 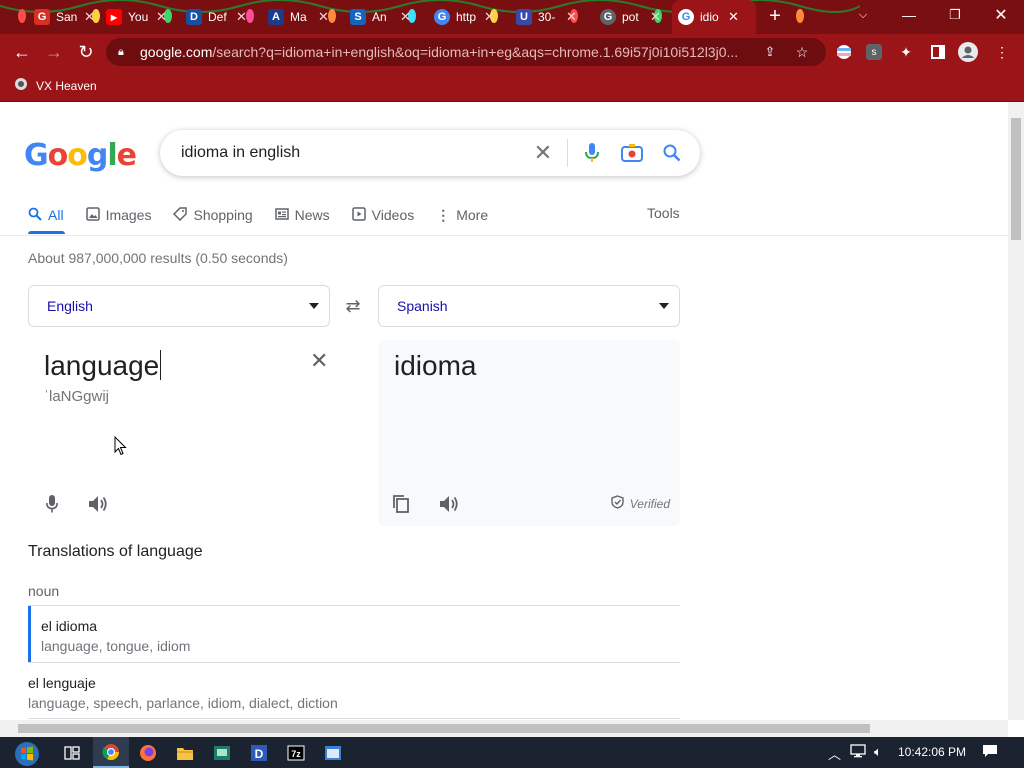 I want to click on show-hidden-icons-icon: ︿, so click(x=834, y=753).